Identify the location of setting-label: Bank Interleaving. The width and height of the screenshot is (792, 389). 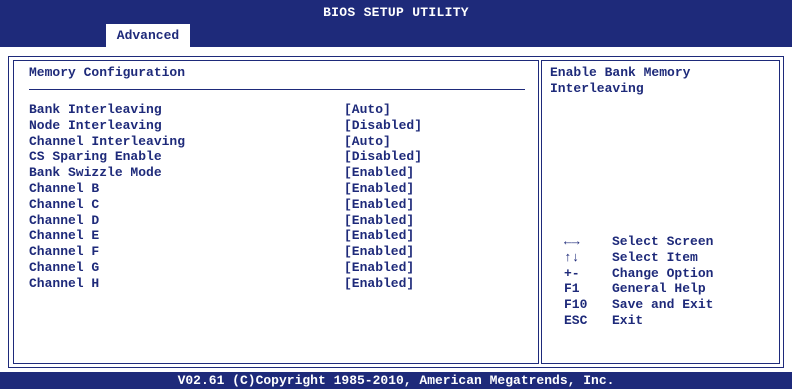
(95, 109).